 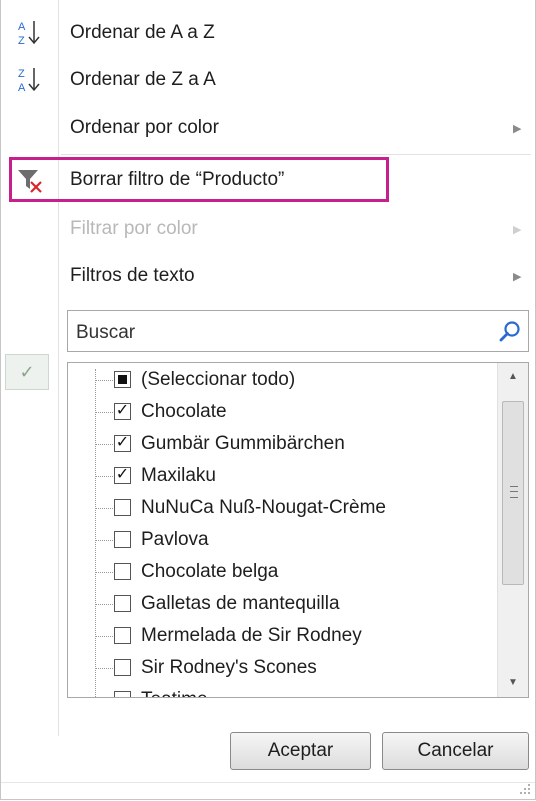 I want to click on list-item-label: Mermelada de Sir Rodney, so click(x=251, y=635).